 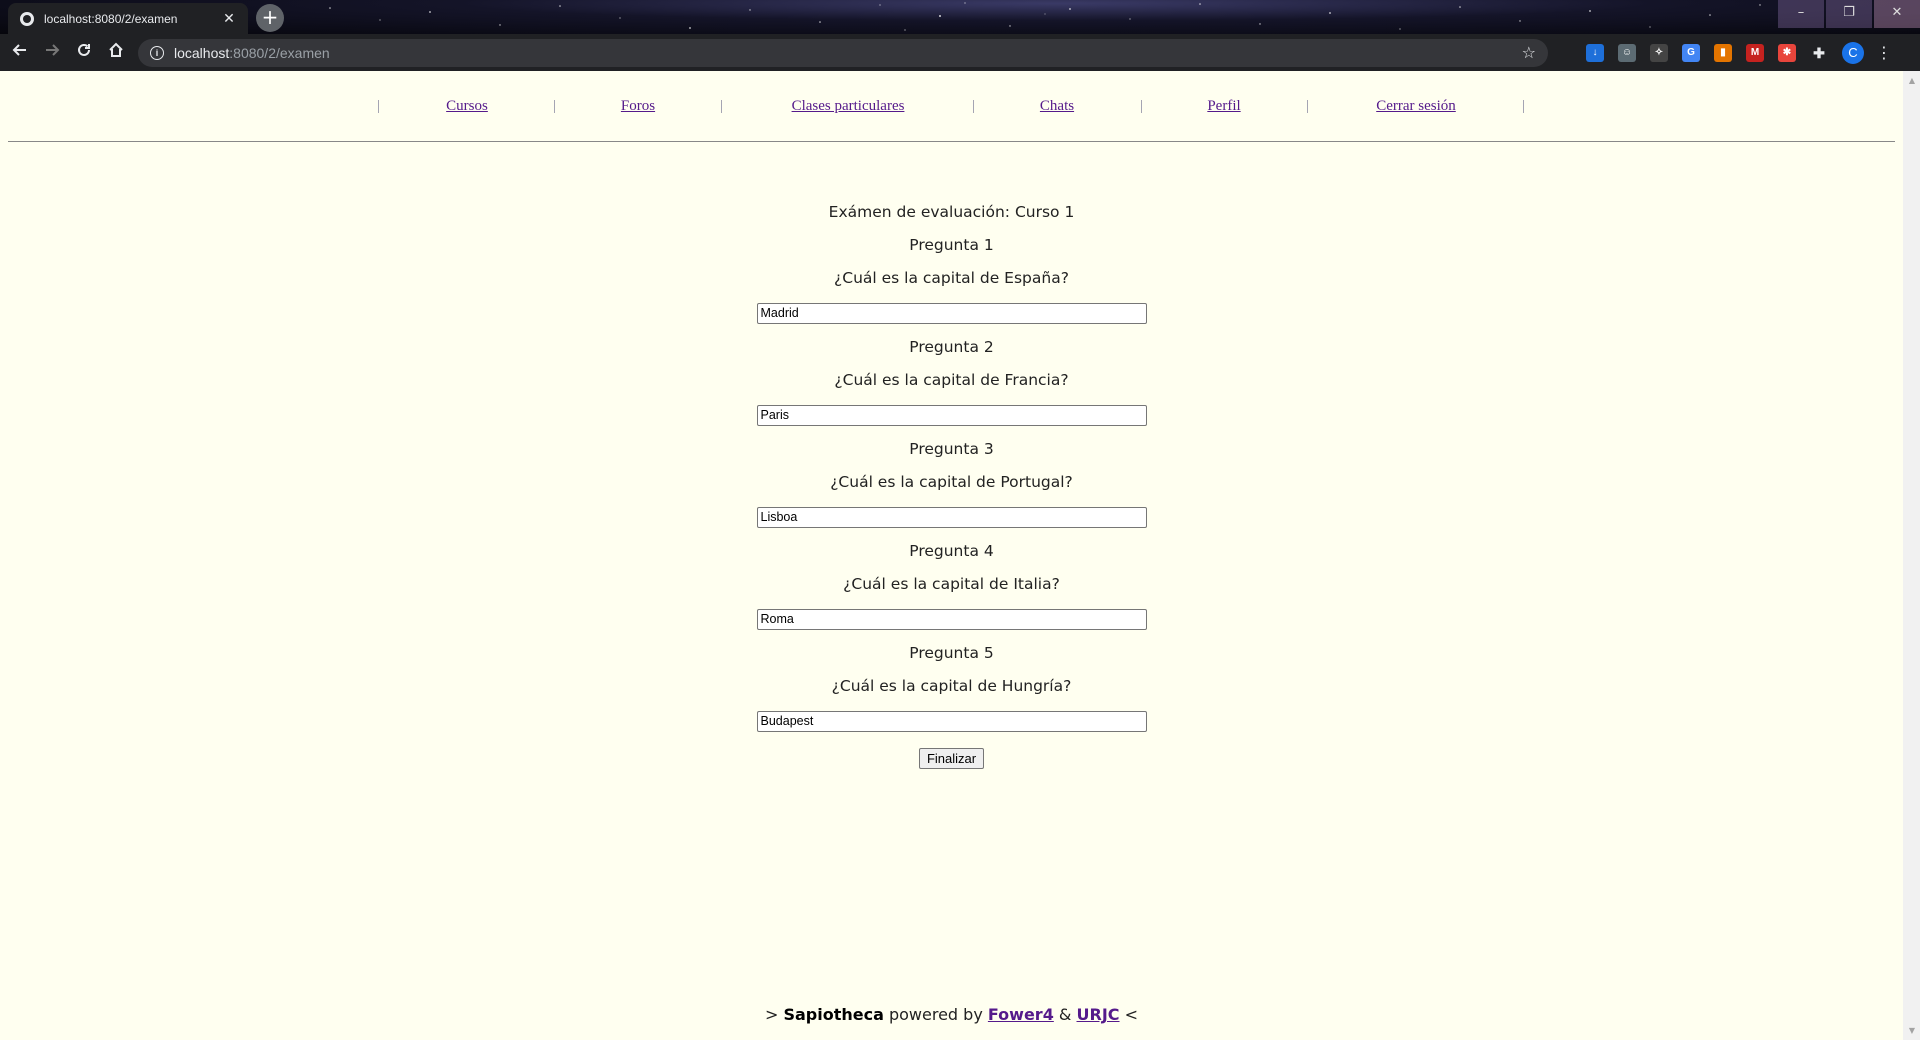 What do you see at coordinates (951, 584) in the screenshot?
I see `question-text: ¿Cuál es la capital de Italia?` at bounding box center [951, 584].